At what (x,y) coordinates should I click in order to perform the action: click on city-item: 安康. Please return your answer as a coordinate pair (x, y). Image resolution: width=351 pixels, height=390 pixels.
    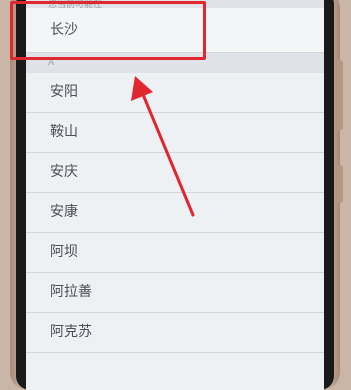
    Looking at the image, I should click on (175, 213).